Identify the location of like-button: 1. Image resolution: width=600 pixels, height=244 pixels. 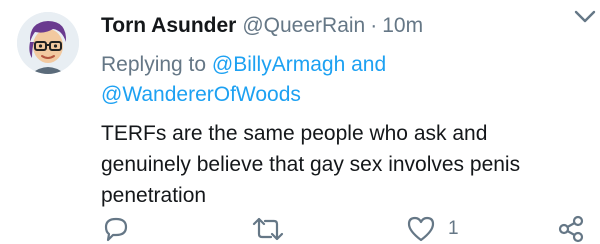
(432, 229).